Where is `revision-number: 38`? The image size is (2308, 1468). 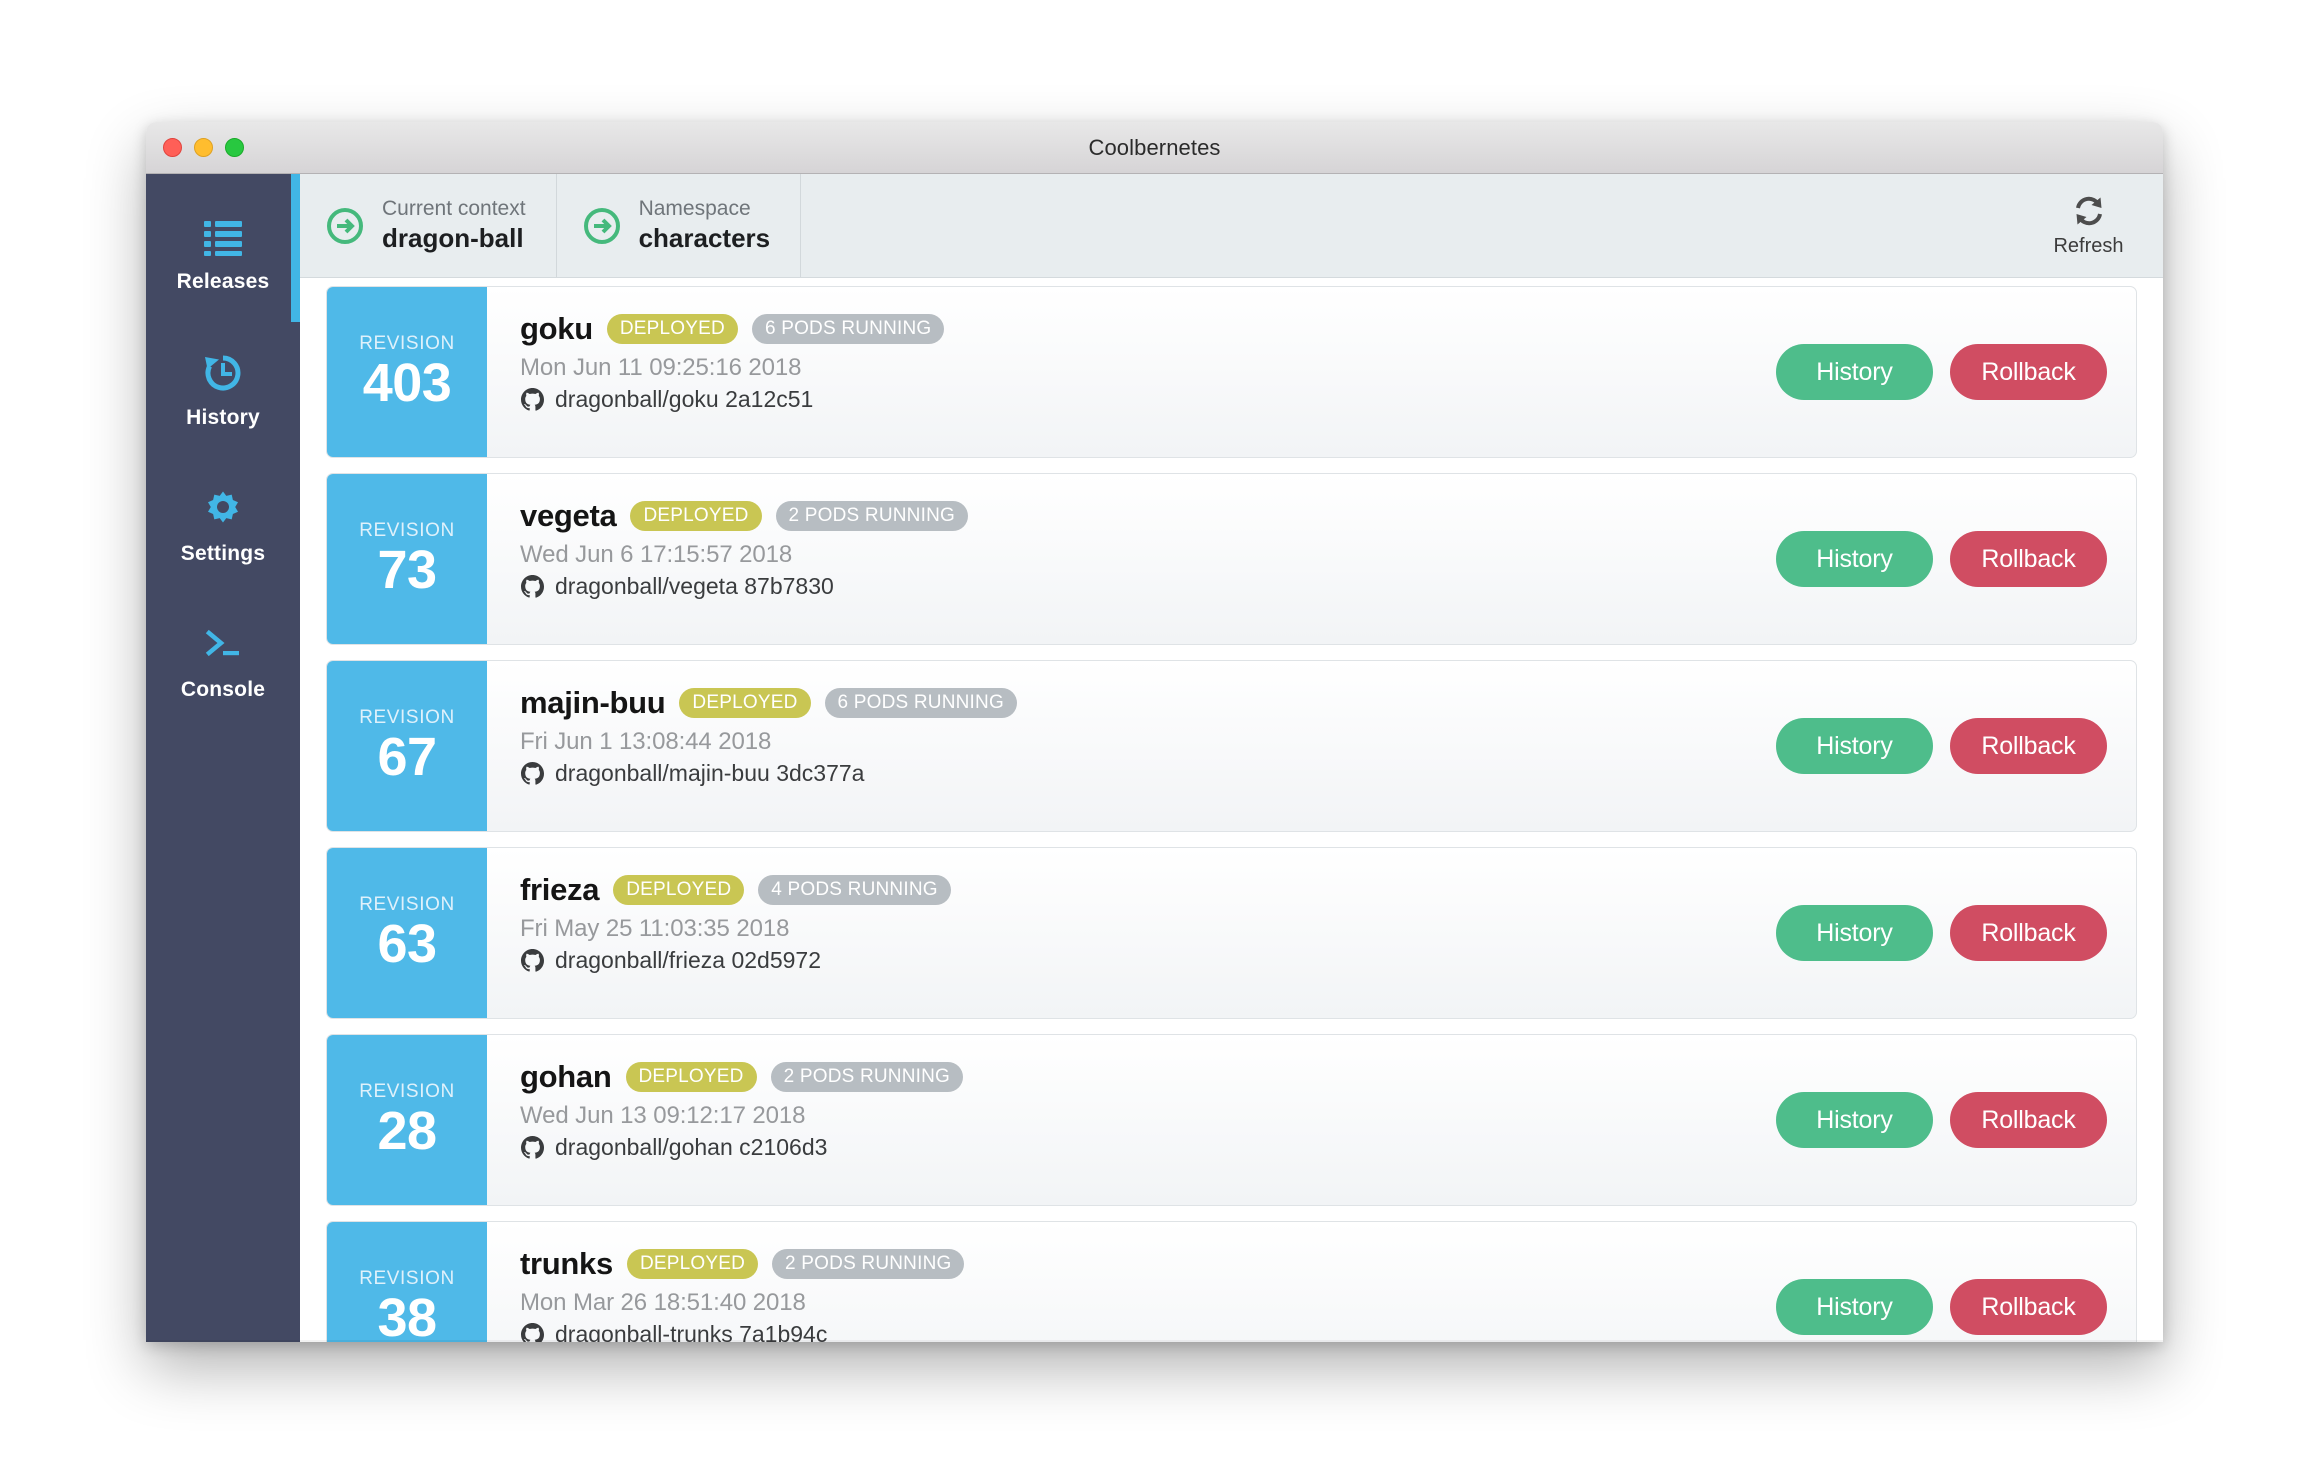
revision-number: 38 is located at coordinates (407, 1314).